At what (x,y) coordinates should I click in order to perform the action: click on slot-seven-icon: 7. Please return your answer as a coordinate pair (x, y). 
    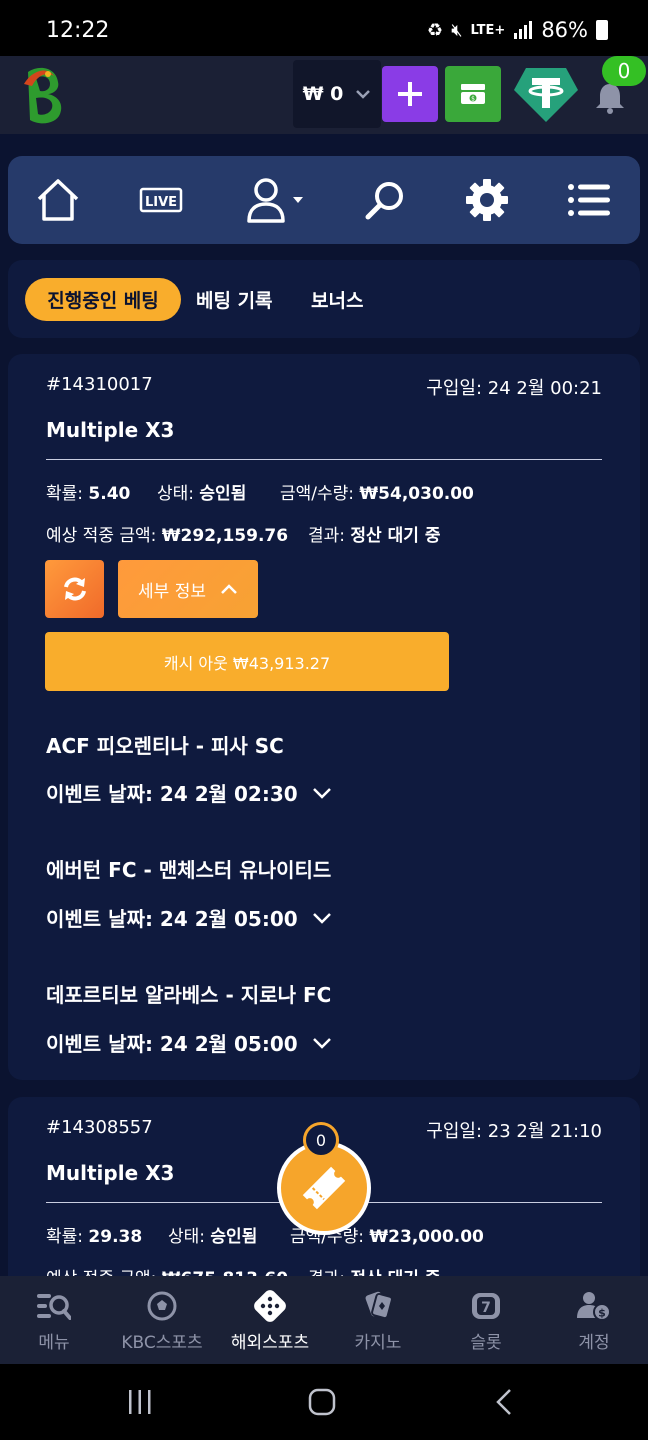
    Looking at the image, I should click on (486, 1306).